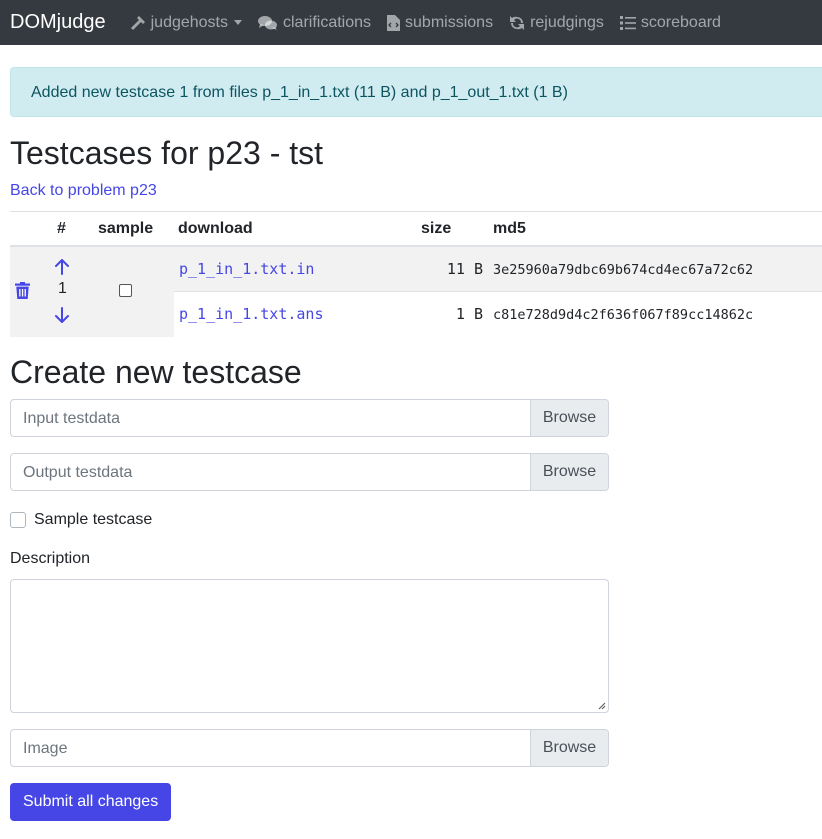  Describe the element at coordinates (126, 228) in the screenshot. I see `header-sample: sample` at that location.